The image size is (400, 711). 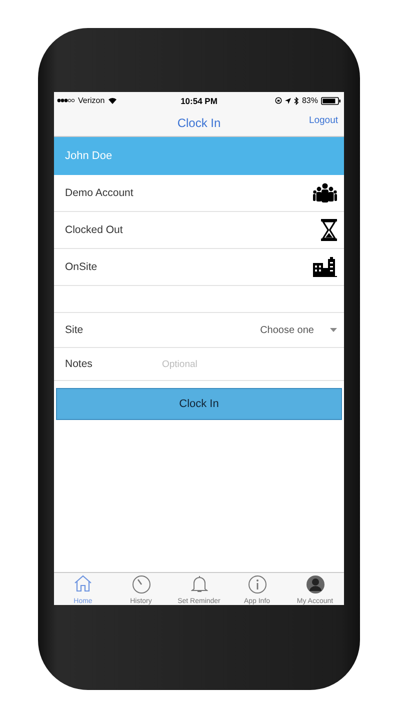 What do you see at coordinates (199, 156) in the screenshot?
I see `user-name-header: John Doe` at bounding box center [199, 156].